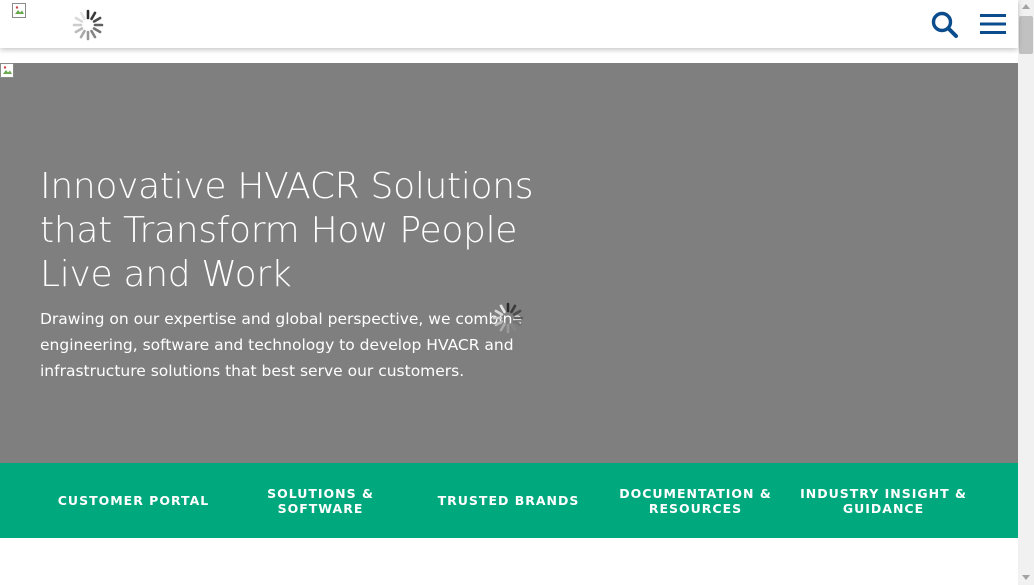 This screenshot has width=1034, height=585. Describe the element at coordinates (1026, 577) in the screenshot. I see `scroll-down-arrow-icon` at that location.